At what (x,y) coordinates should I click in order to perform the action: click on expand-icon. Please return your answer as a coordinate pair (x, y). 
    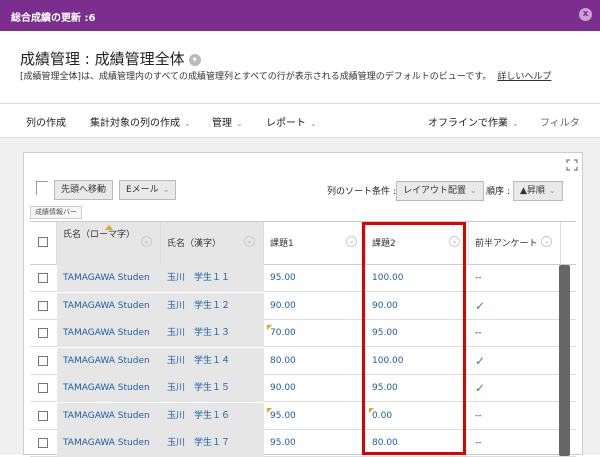
    Looking at the image, I should click on (572, 165).